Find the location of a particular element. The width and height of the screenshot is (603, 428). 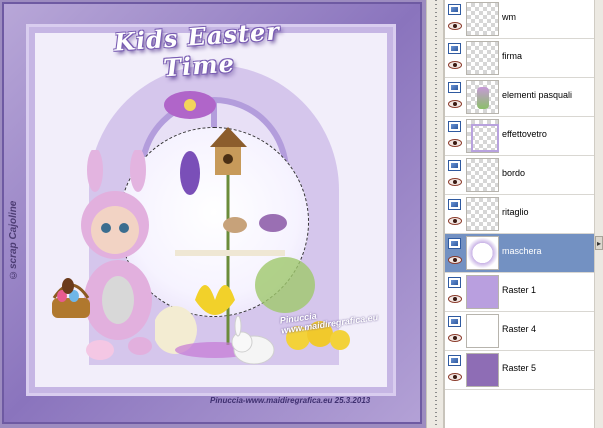

layer-row: Raster 1 is located at coordinates (520, 292).